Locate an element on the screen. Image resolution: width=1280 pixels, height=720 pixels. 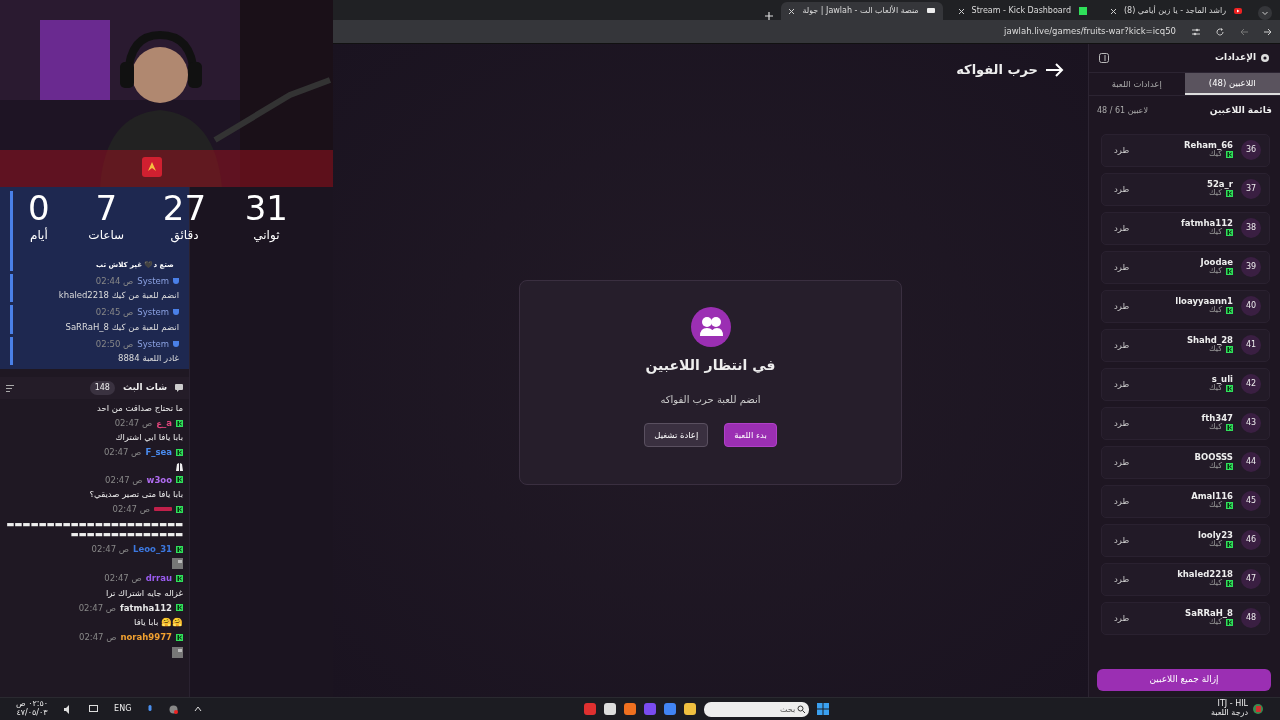
user-name: norah9977 is located at coordinates (146, 637).